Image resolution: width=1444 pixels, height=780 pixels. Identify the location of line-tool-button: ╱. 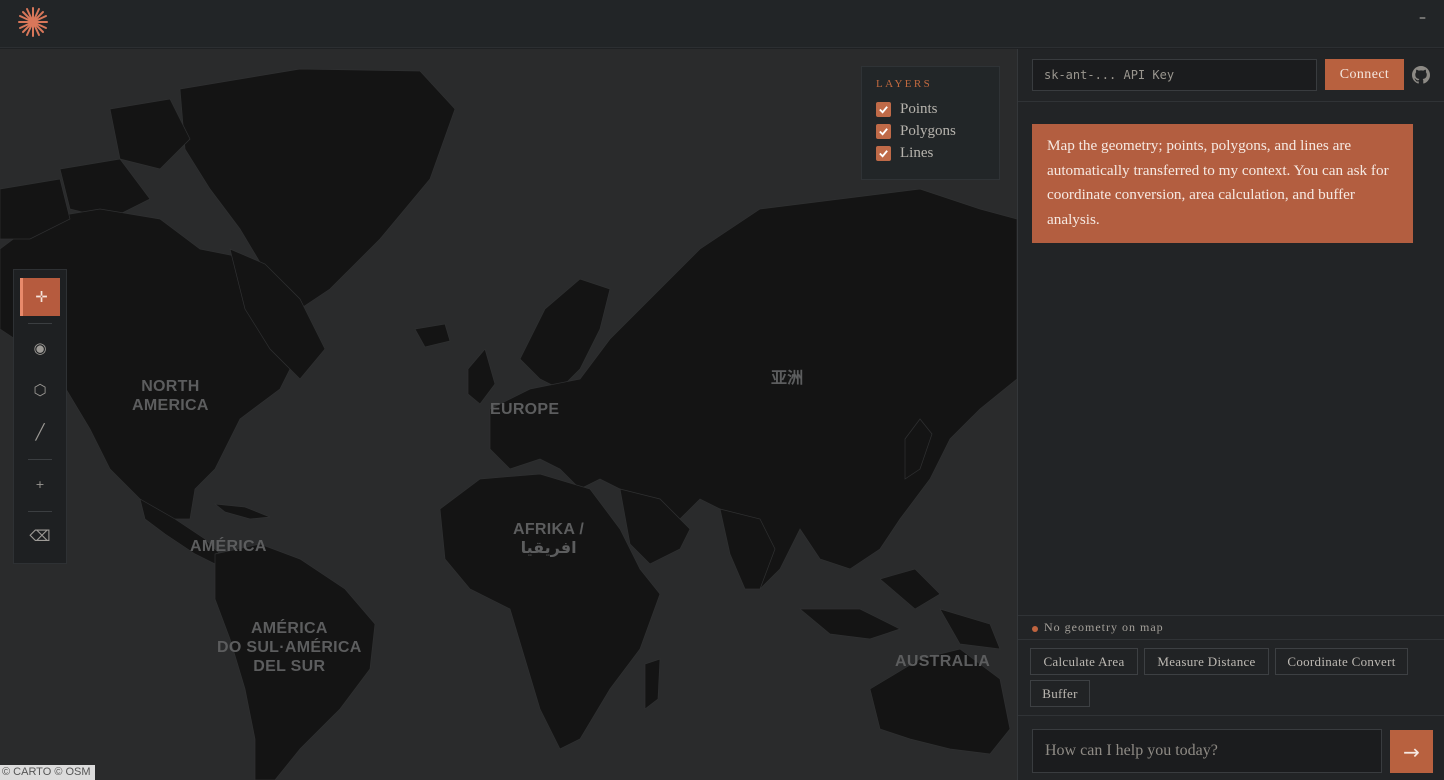
(40, 432).